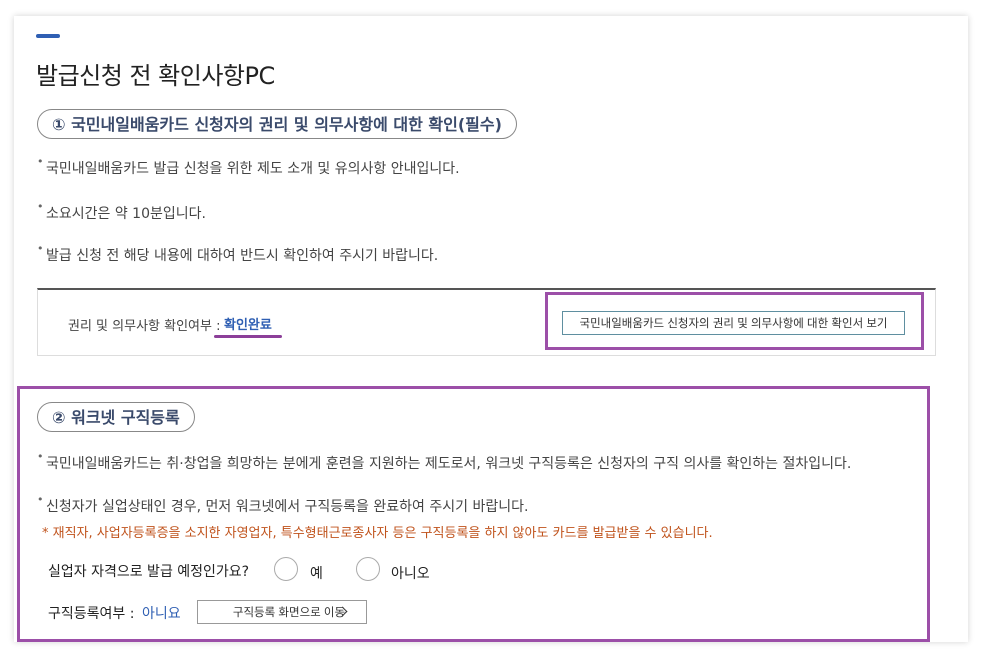  I want to click on title-accent-bar, so click(48, 36).